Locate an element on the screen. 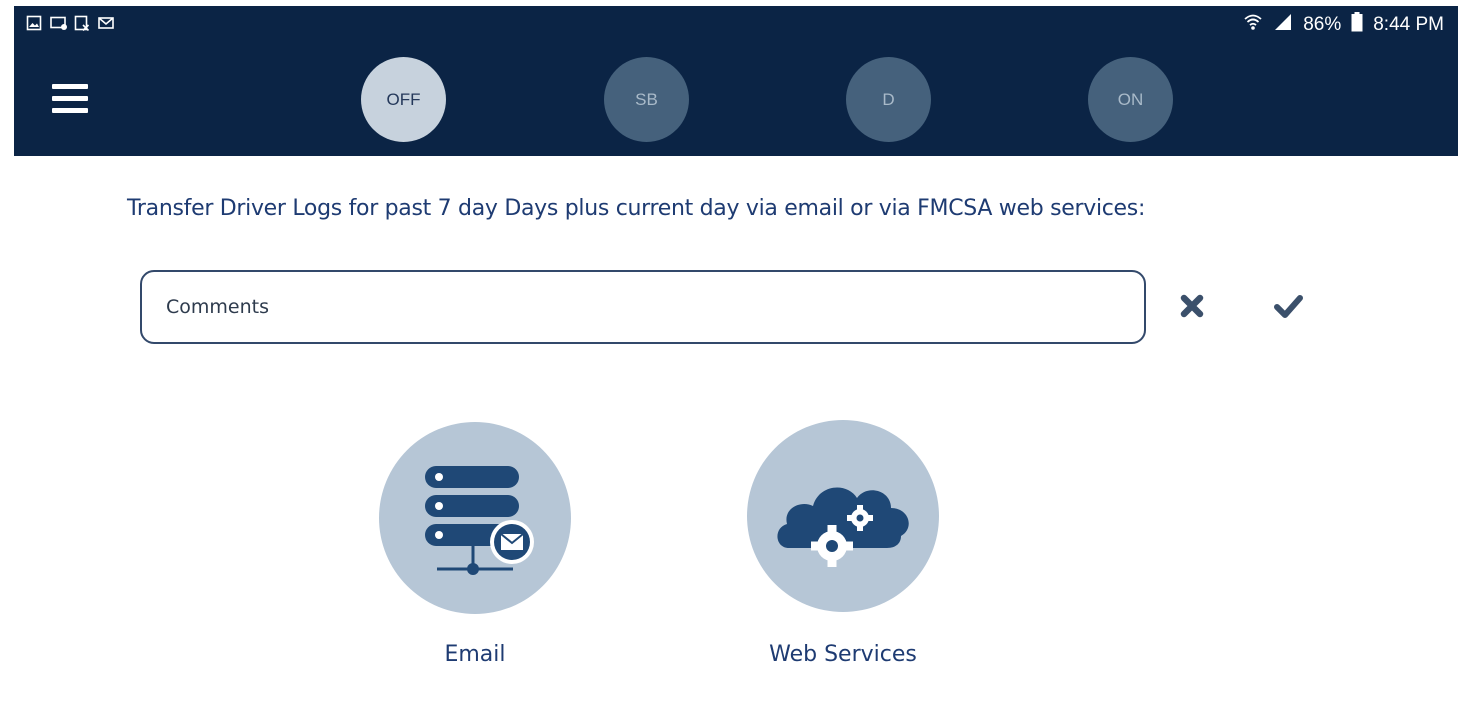  comments-input is located at coordinates (643, 307).